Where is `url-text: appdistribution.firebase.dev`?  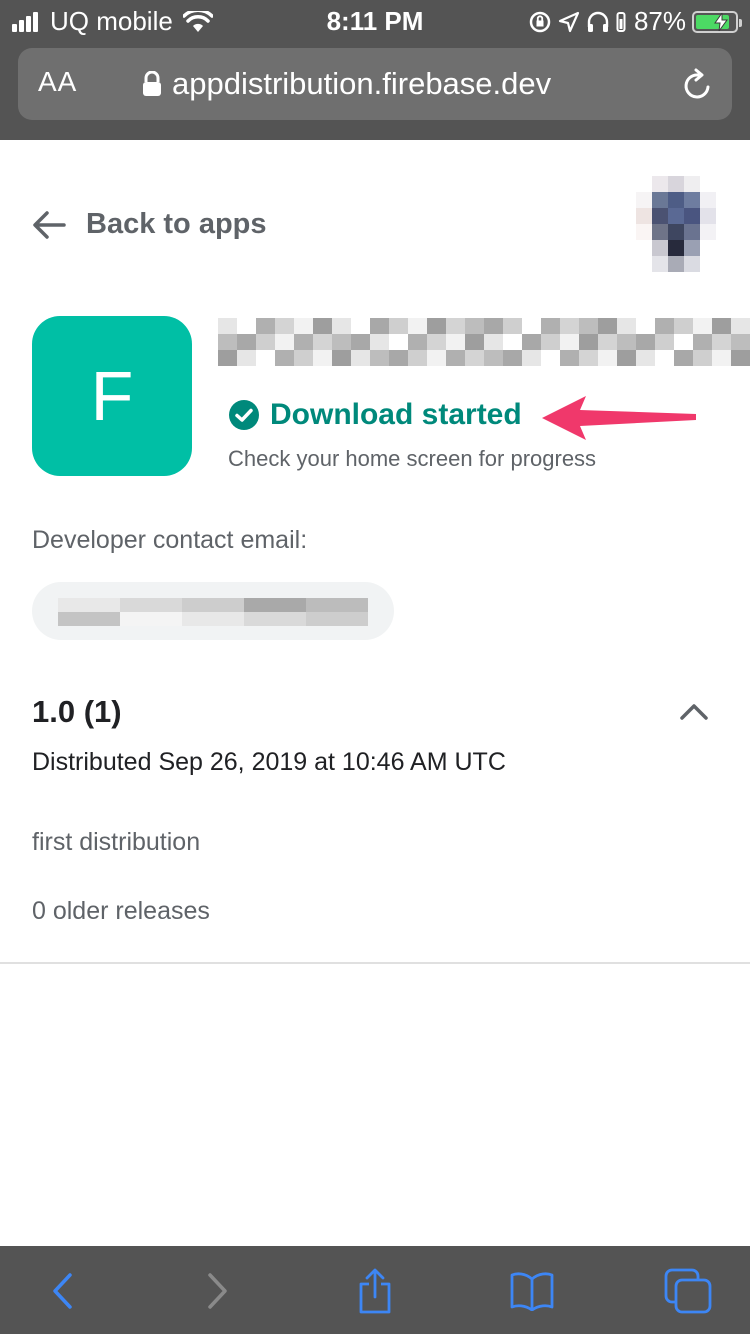 url-text: appdistribution.firebase.dev is located at coordinates (362, 83).